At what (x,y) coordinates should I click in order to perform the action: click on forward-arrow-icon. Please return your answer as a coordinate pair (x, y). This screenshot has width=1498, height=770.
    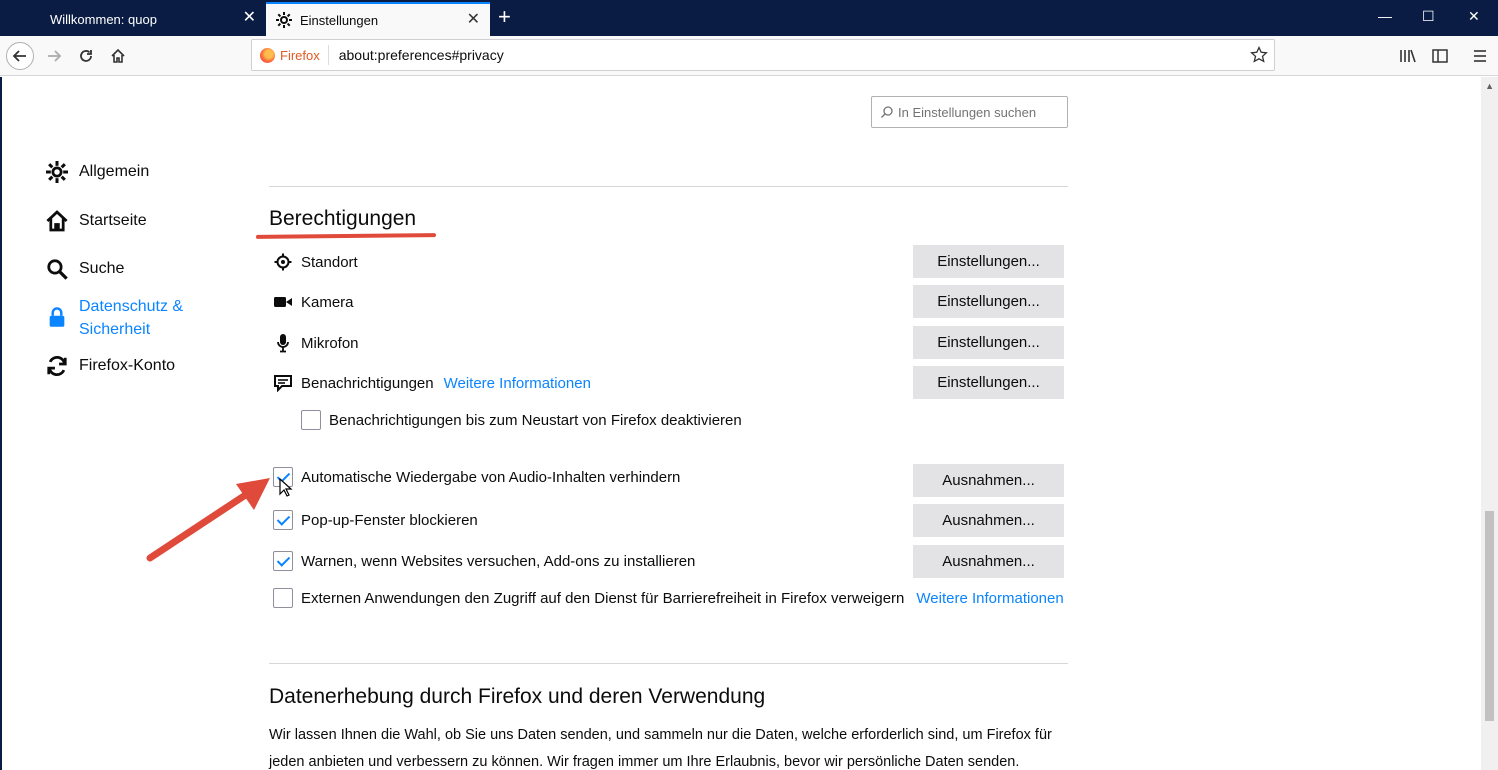
    Looking at the image, I should click on (55, 56).